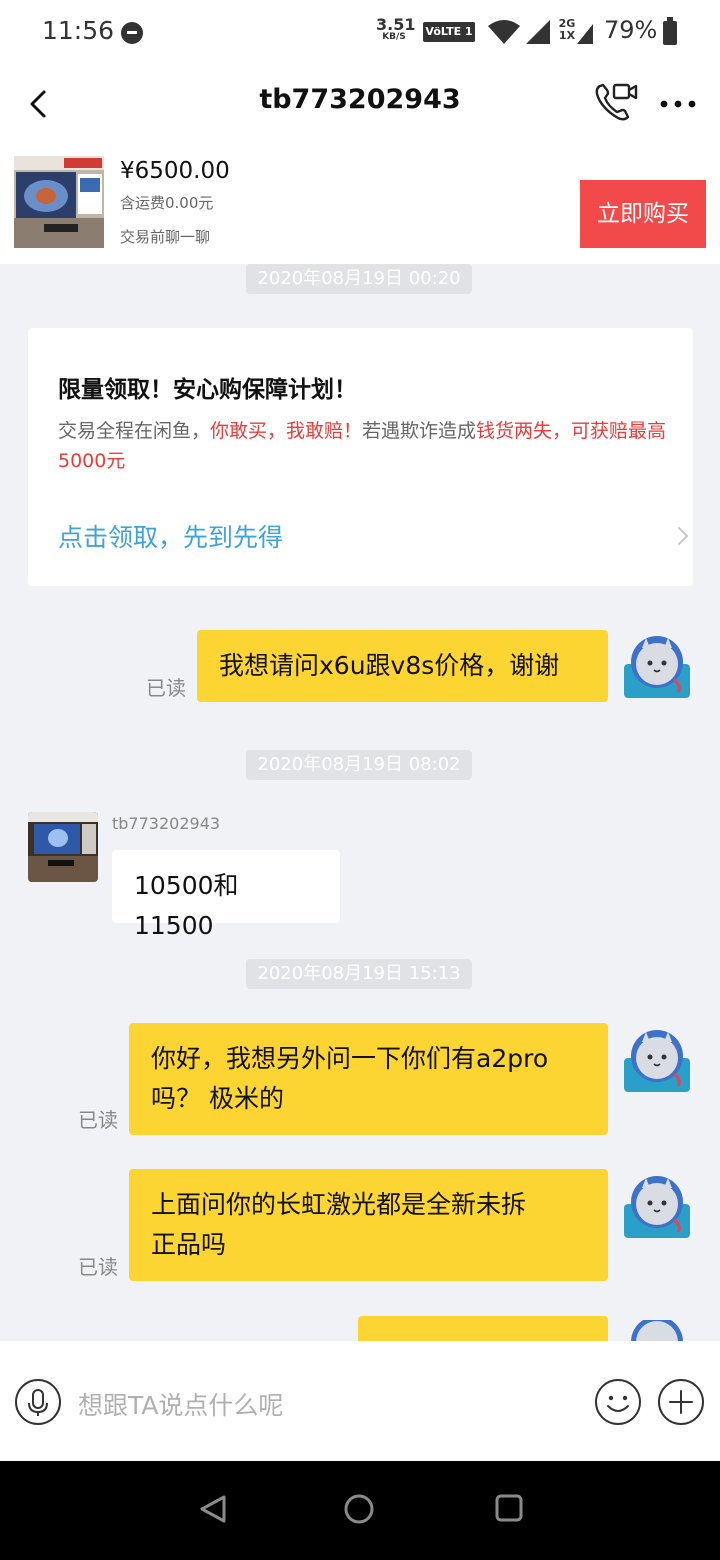  What do you see at coordinates (207, 390) in the screenshot?
I see `card-title: 限量领取！安心购保障计划！` at bounding box center [207, 390].